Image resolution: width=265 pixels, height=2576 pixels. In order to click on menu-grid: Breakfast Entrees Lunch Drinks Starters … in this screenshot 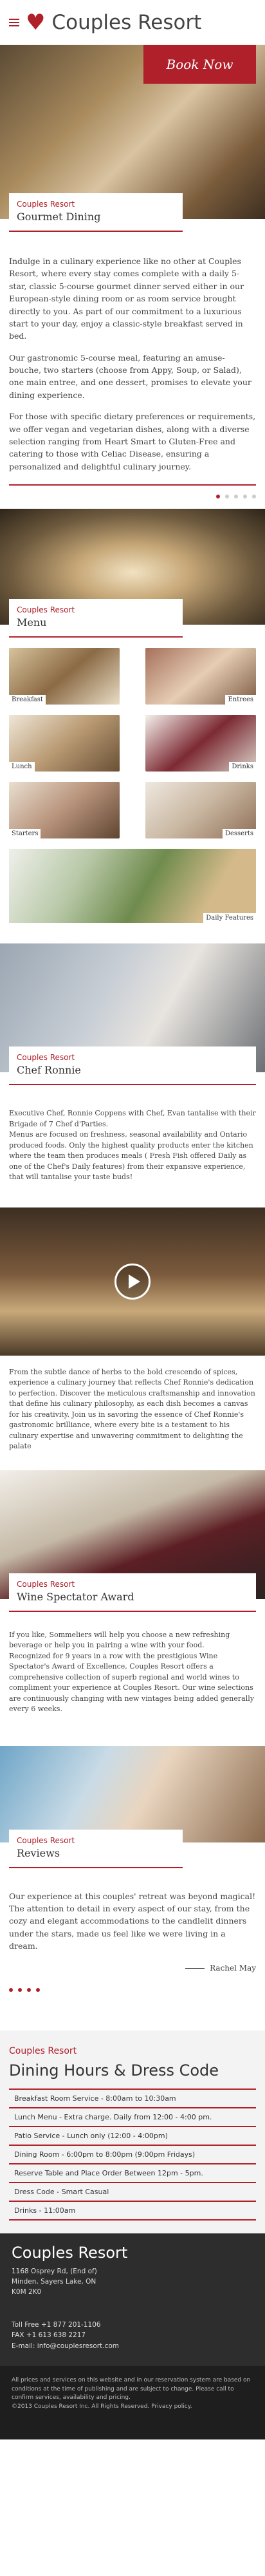, I will do `click(132, 738)`.